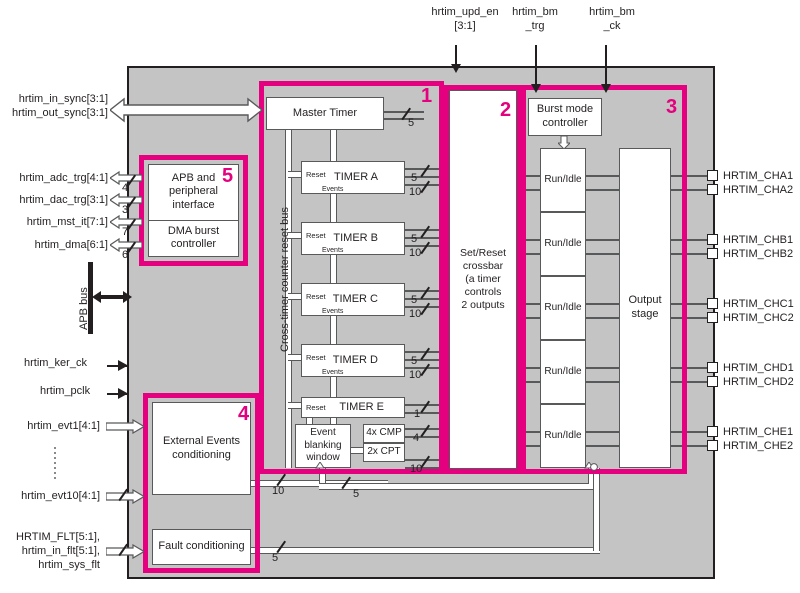 This screenshot has height=593, width=800. Describe the element at coordinates (415, 314) in the screenshot. I see `timer-c-width-2: 10` at that location.